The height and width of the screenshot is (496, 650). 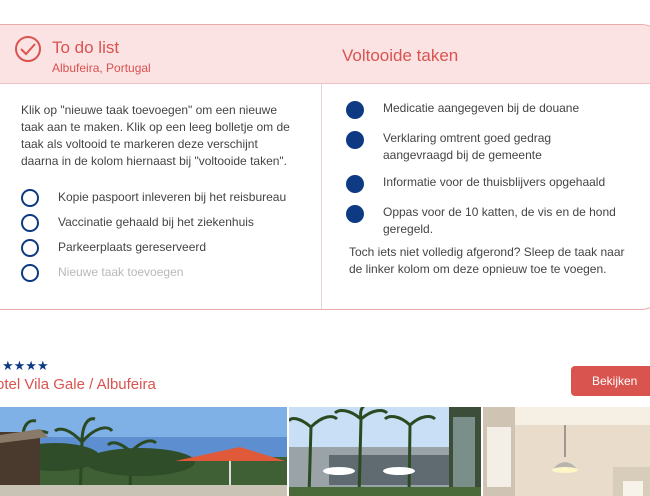 I want to click on hotel-photo-exterior, so click(x=385, y=451).